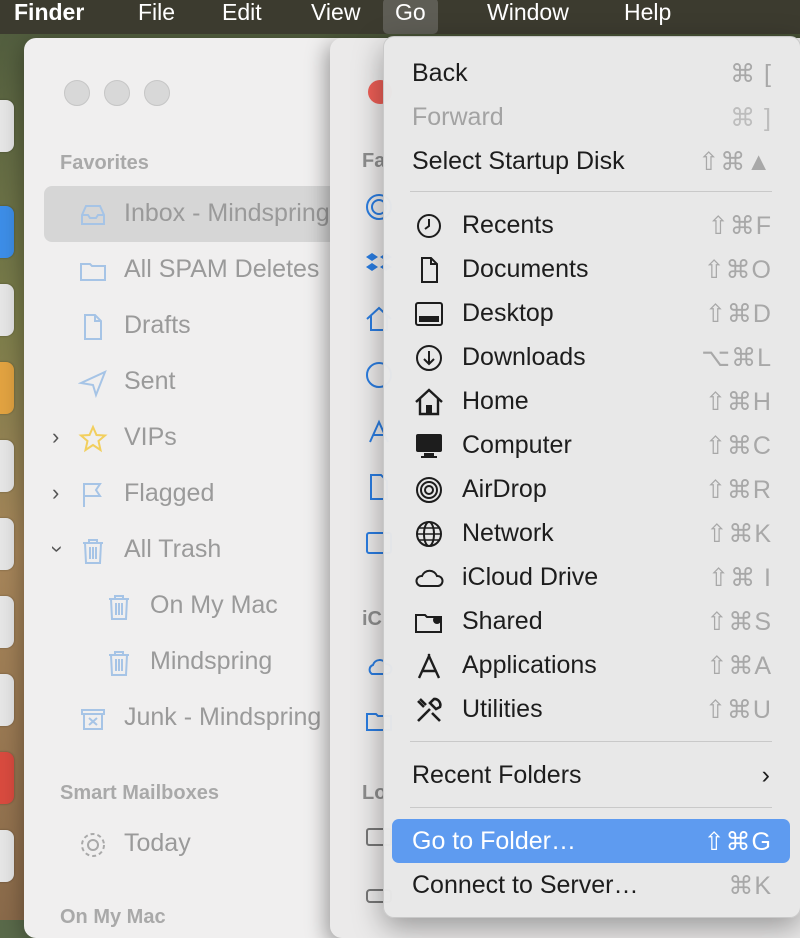 The image size is (800, 938). What do you see at coordinates (591, 775) in the screenshot?
I see `menu-item-recent-folders: Recent Folders ›` at bounding box center [591, 775].